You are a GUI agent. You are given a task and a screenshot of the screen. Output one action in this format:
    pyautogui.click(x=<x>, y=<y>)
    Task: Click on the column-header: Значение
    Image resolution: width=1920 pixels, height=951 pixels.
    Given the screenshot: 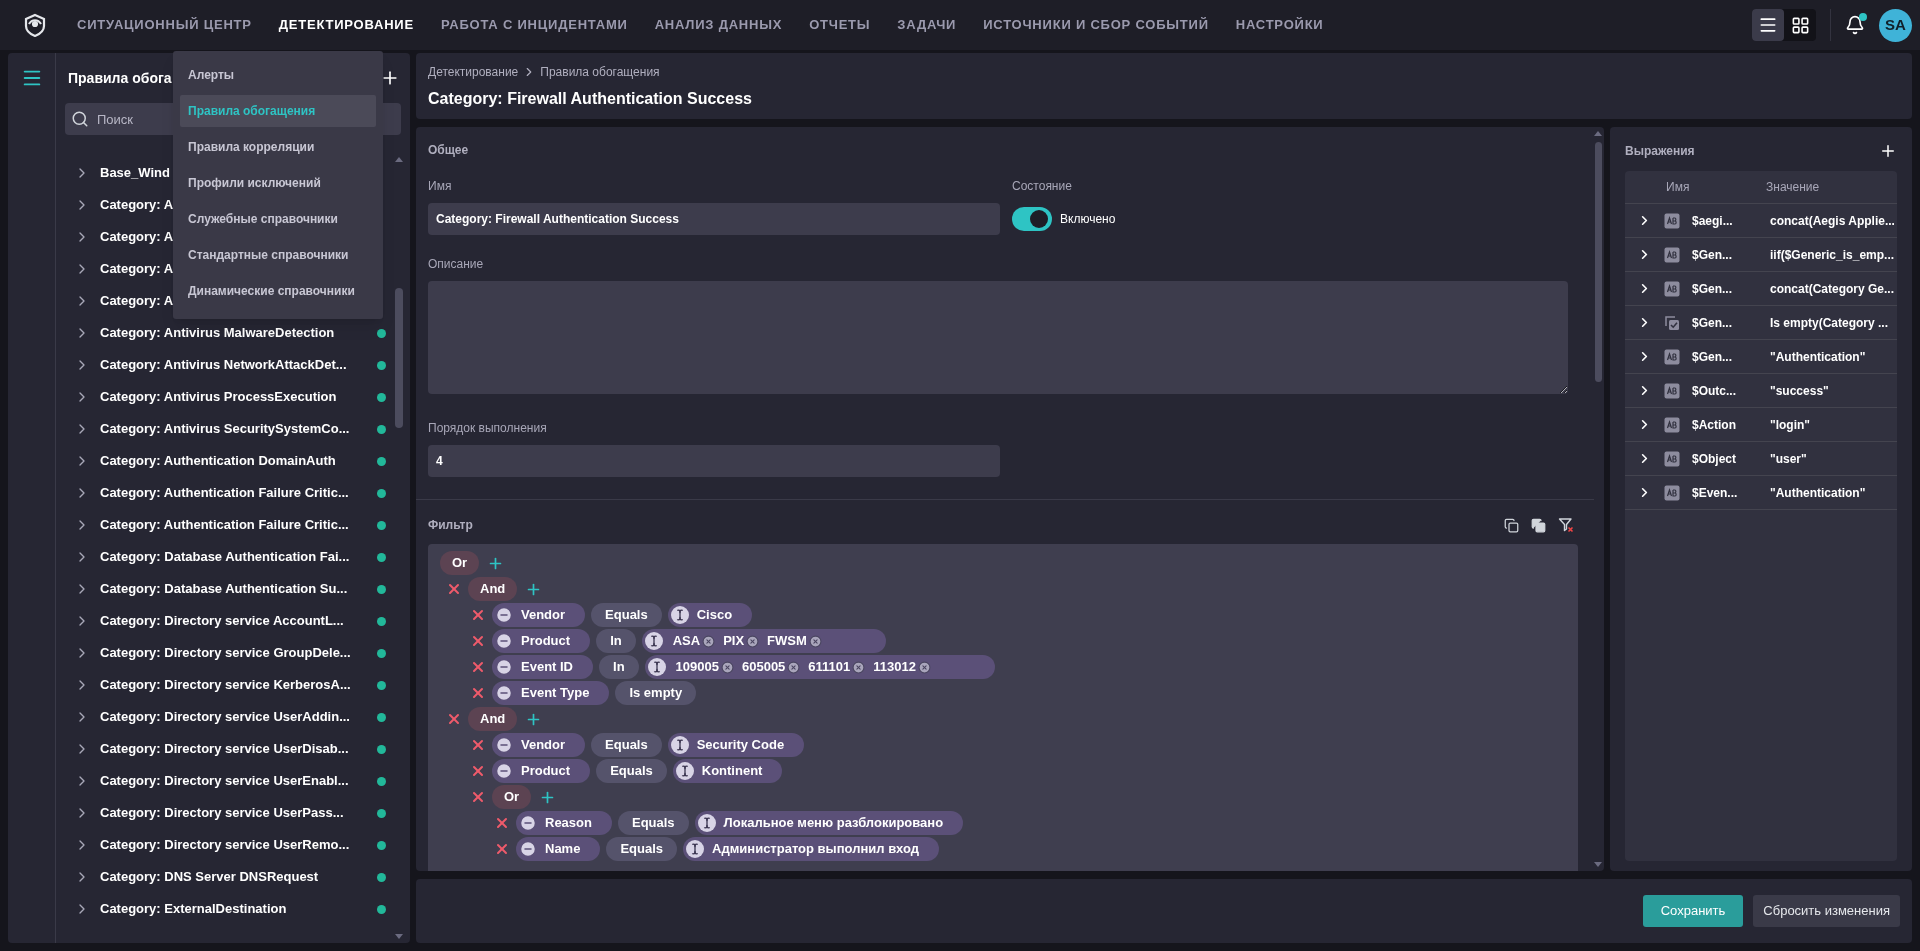 What is the action you would take?
    pyautogui.click(x=1793, y=187)
    